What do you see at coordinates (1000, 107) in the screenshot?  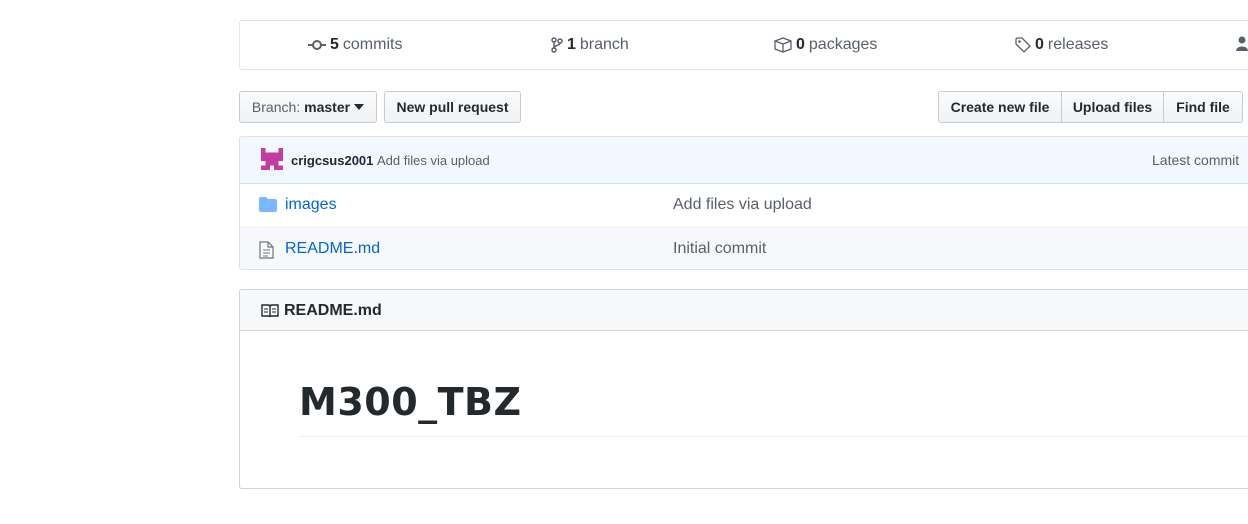 I see `create-new-file-button: Create new file` at bounding box center [1000, 107].